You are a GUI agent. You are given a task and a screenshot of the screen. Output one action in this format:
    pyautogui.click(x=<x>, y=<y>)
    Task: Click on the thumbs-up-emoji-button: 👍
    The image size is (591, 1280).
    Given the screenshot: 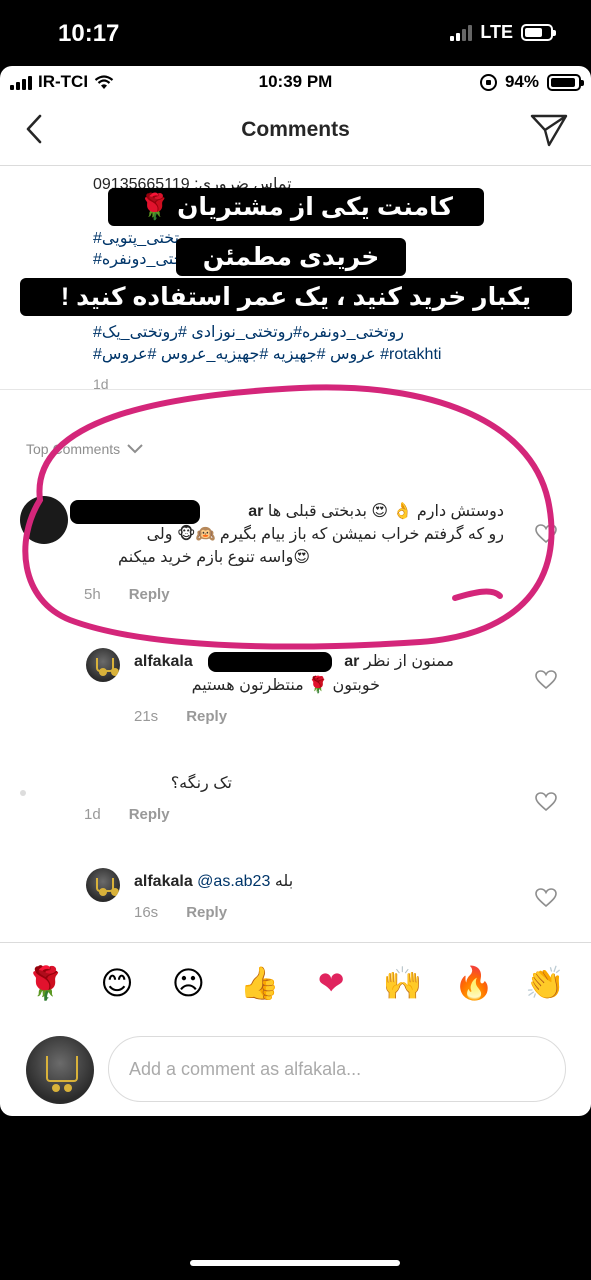 What is the action you would take?
    pyautogui.click(x=260, y=983)
    